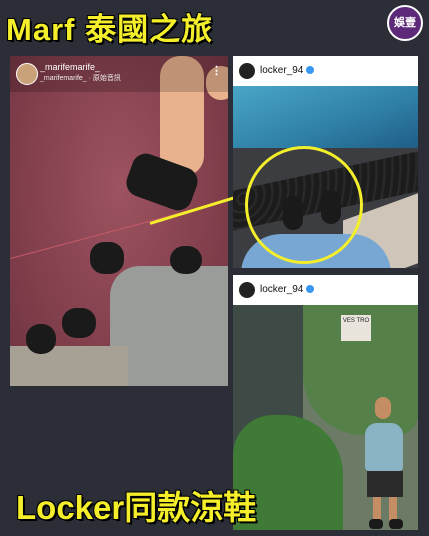 This screenshot has width=429, height=536. I want to click on pants-photo, so click(69, 366).